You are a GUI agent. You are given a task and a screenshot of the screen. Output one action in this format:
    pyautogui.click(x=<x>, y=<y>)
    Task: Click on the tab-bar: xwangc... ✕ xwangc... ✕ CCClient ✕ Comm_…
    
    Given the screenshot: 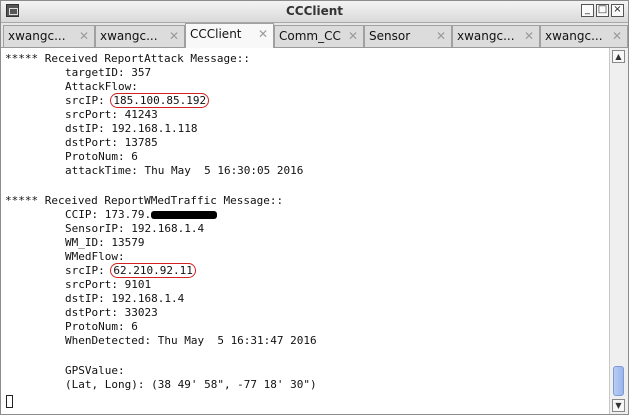 What is the action you would take?
    pyautogui.click(x=314, y=35)
    